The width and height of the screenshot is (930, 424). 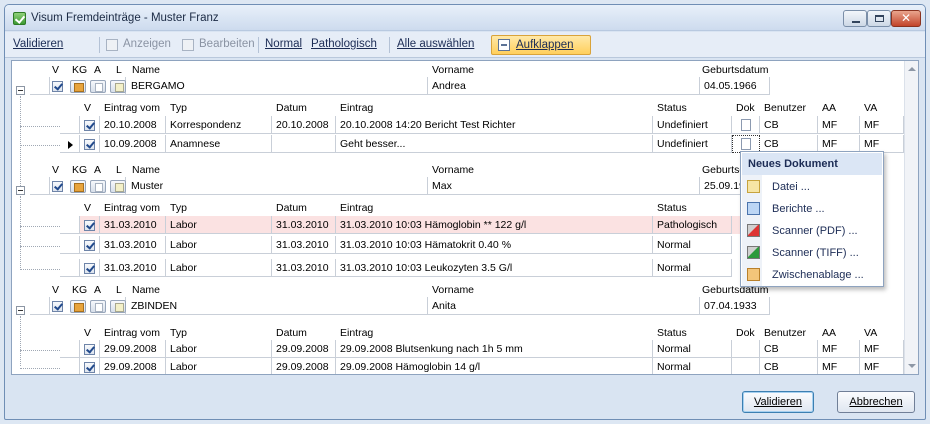 I want to click on maximize-button, so click(x=879, y=18).